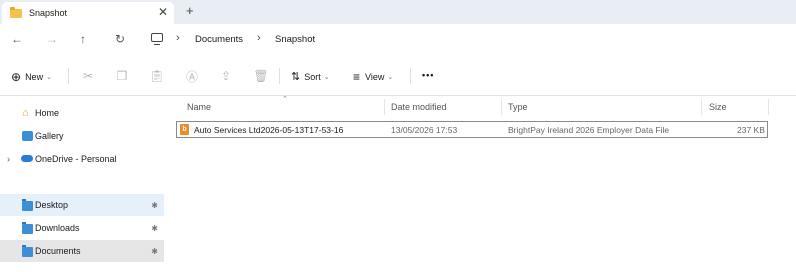 The image size is (796, 272). I want to click on back-button: ←, so click(17, 39).